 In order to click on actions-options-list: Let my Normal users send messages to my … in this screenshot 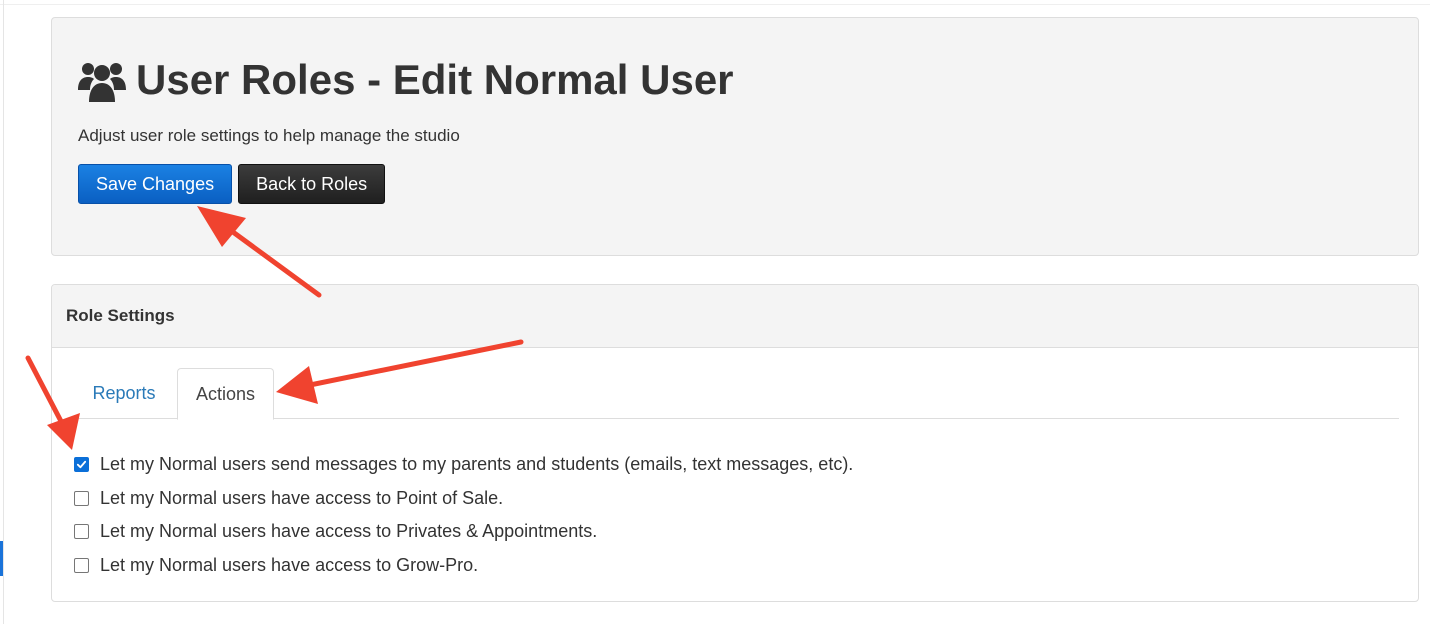, I will do `click(463, 515)`.